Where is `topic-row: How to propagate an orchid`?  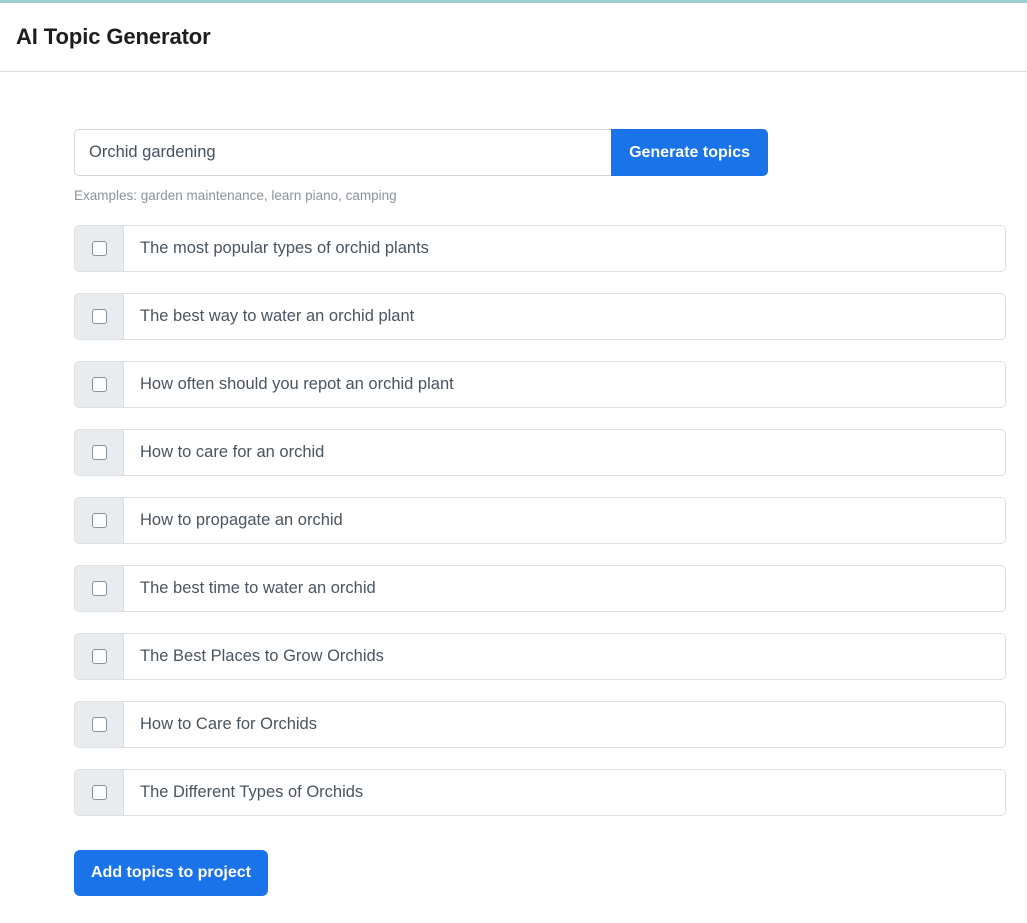 topic-row: How to propagate an orchid is located at coordinates (540, 520).